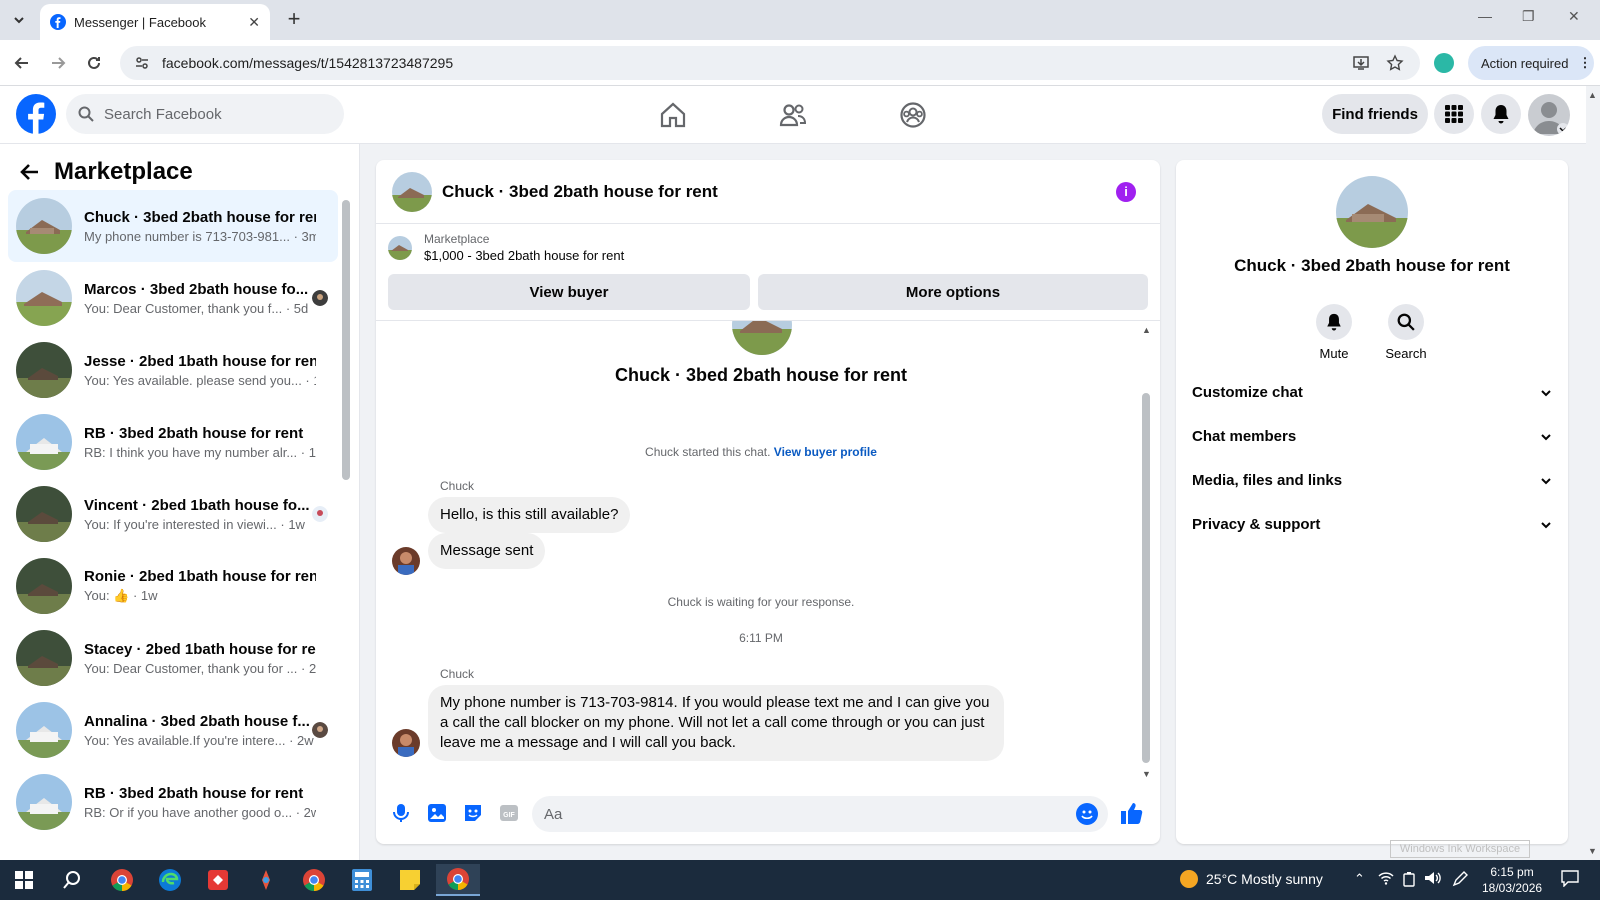 This screenshot has width=1600, height=900. I want to click on more-menu-icon: ⋮, so click(1584, 63).